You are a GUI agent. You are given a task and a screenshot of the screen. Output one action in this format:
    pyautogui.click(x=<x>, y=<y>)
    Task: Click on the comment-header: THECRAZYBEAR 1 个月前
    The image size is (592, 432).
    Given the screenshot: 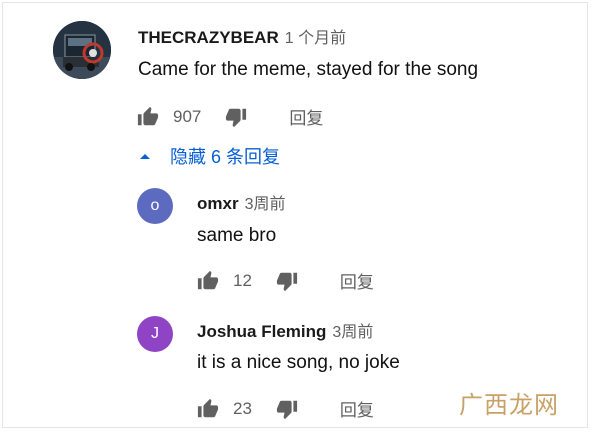 What is the action you would take?
    pyautogui.click(x=242, y=36)
    